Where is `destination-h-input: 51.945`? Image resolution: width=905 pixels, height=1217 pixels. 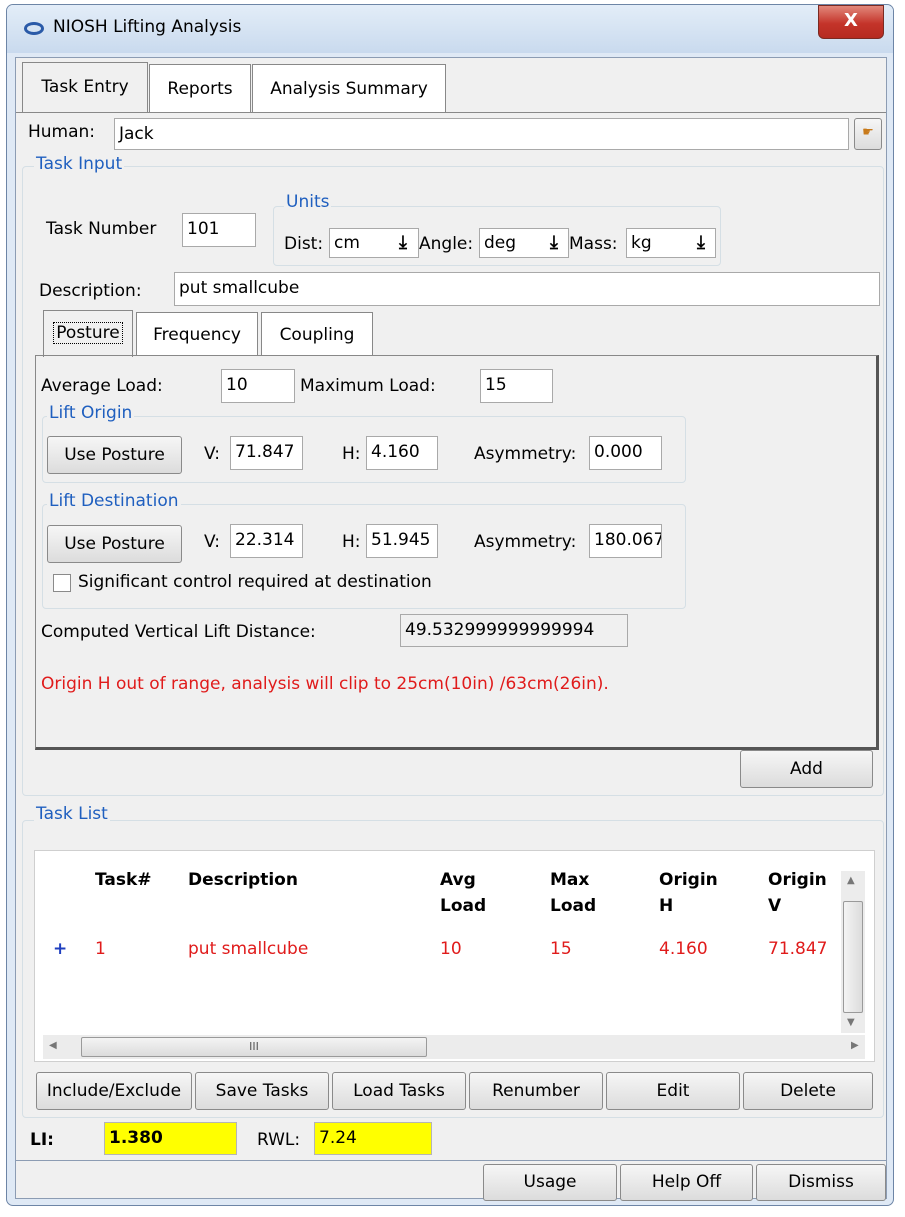 destination-h-input: 51.945 is located at coordinates (402, 541).